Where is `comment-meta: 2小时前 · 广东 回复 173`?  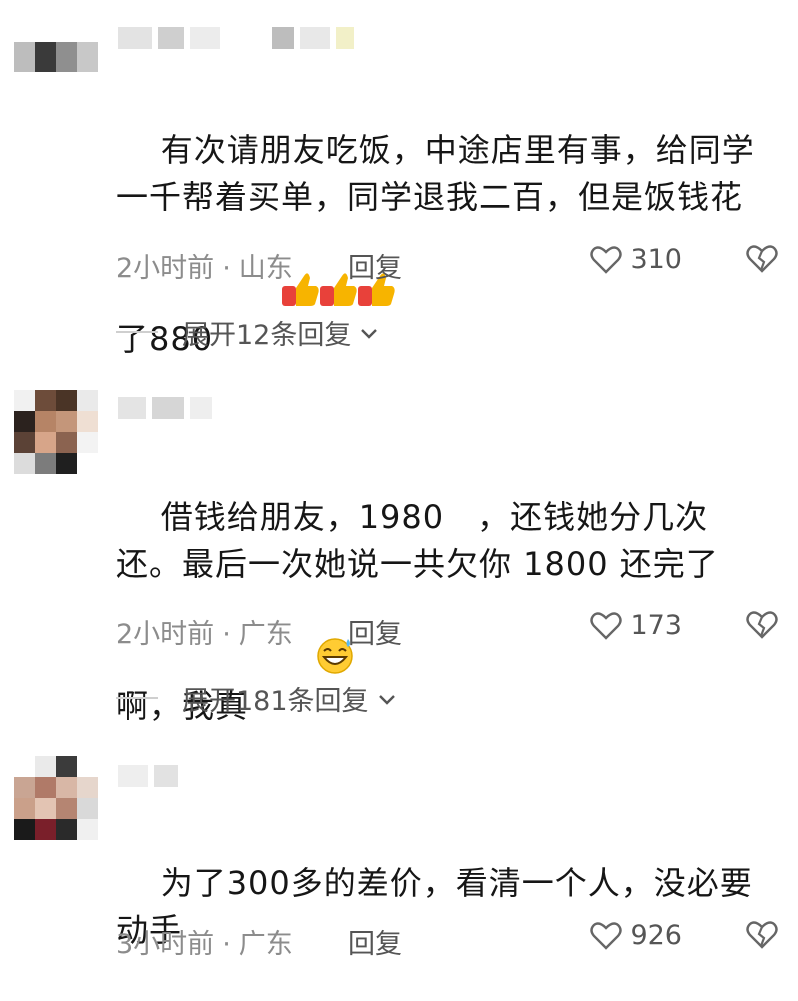 comment-meta: 2小时前 · 广东 回复 173 is located at coordinates (447, 631).